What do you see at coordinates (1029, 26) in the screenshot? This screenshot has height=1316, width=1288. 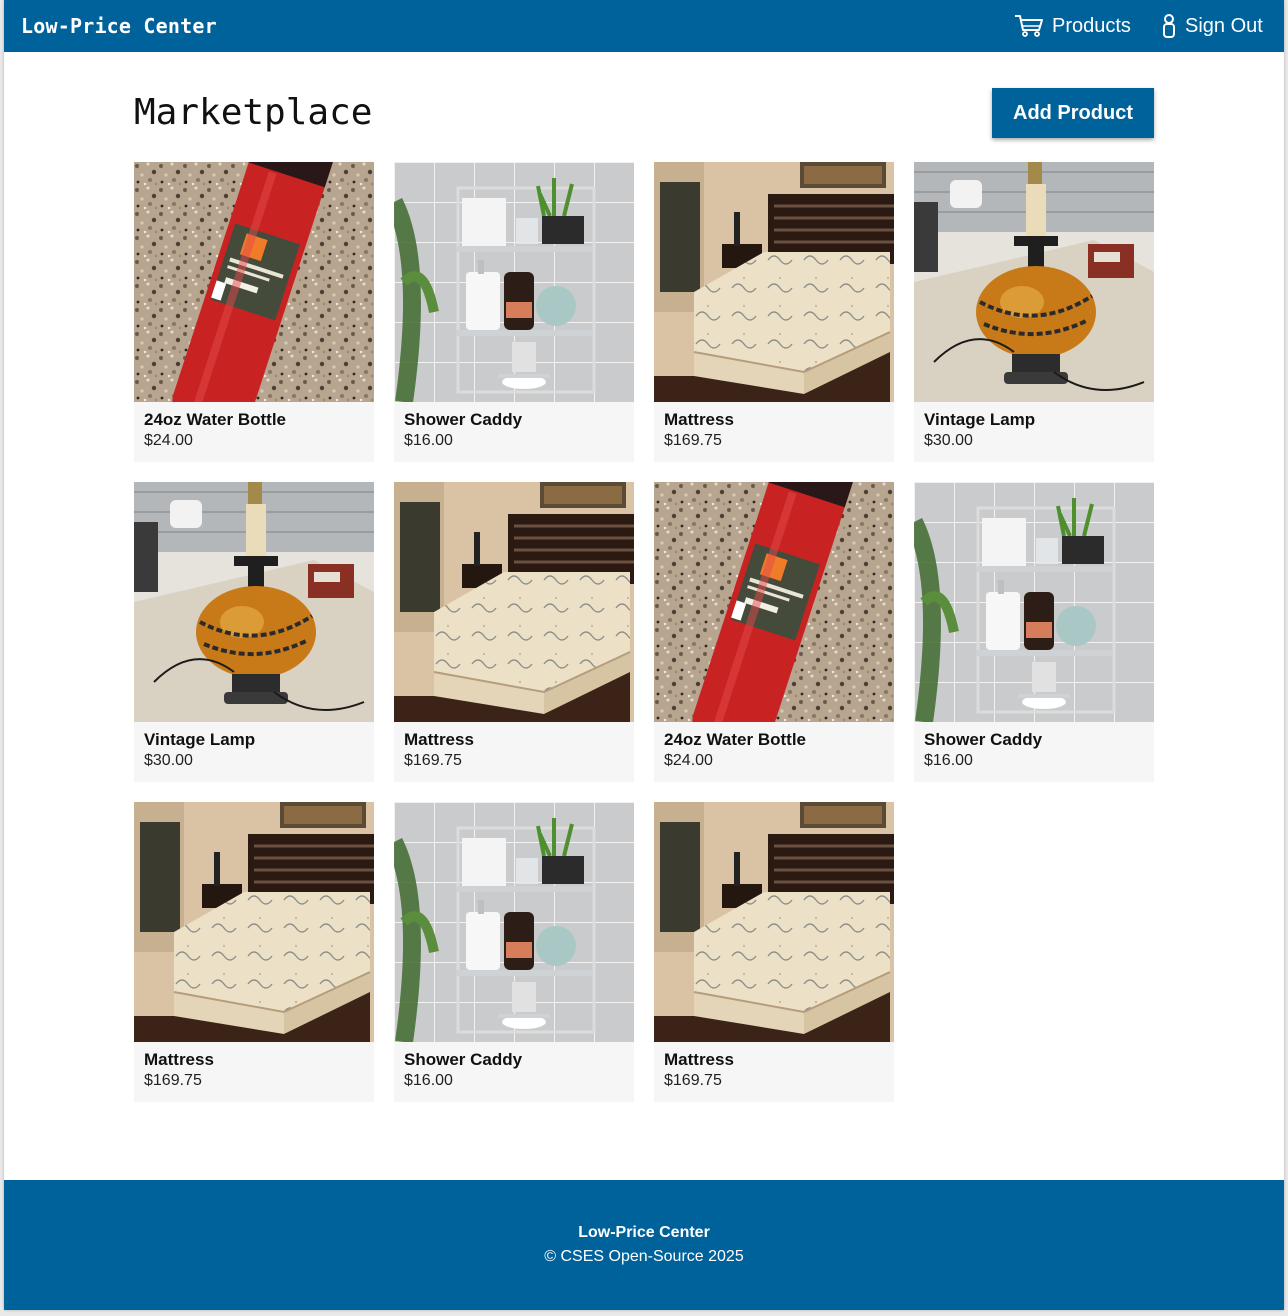 I see `cart-icon` at bounding box center [1029, 26].